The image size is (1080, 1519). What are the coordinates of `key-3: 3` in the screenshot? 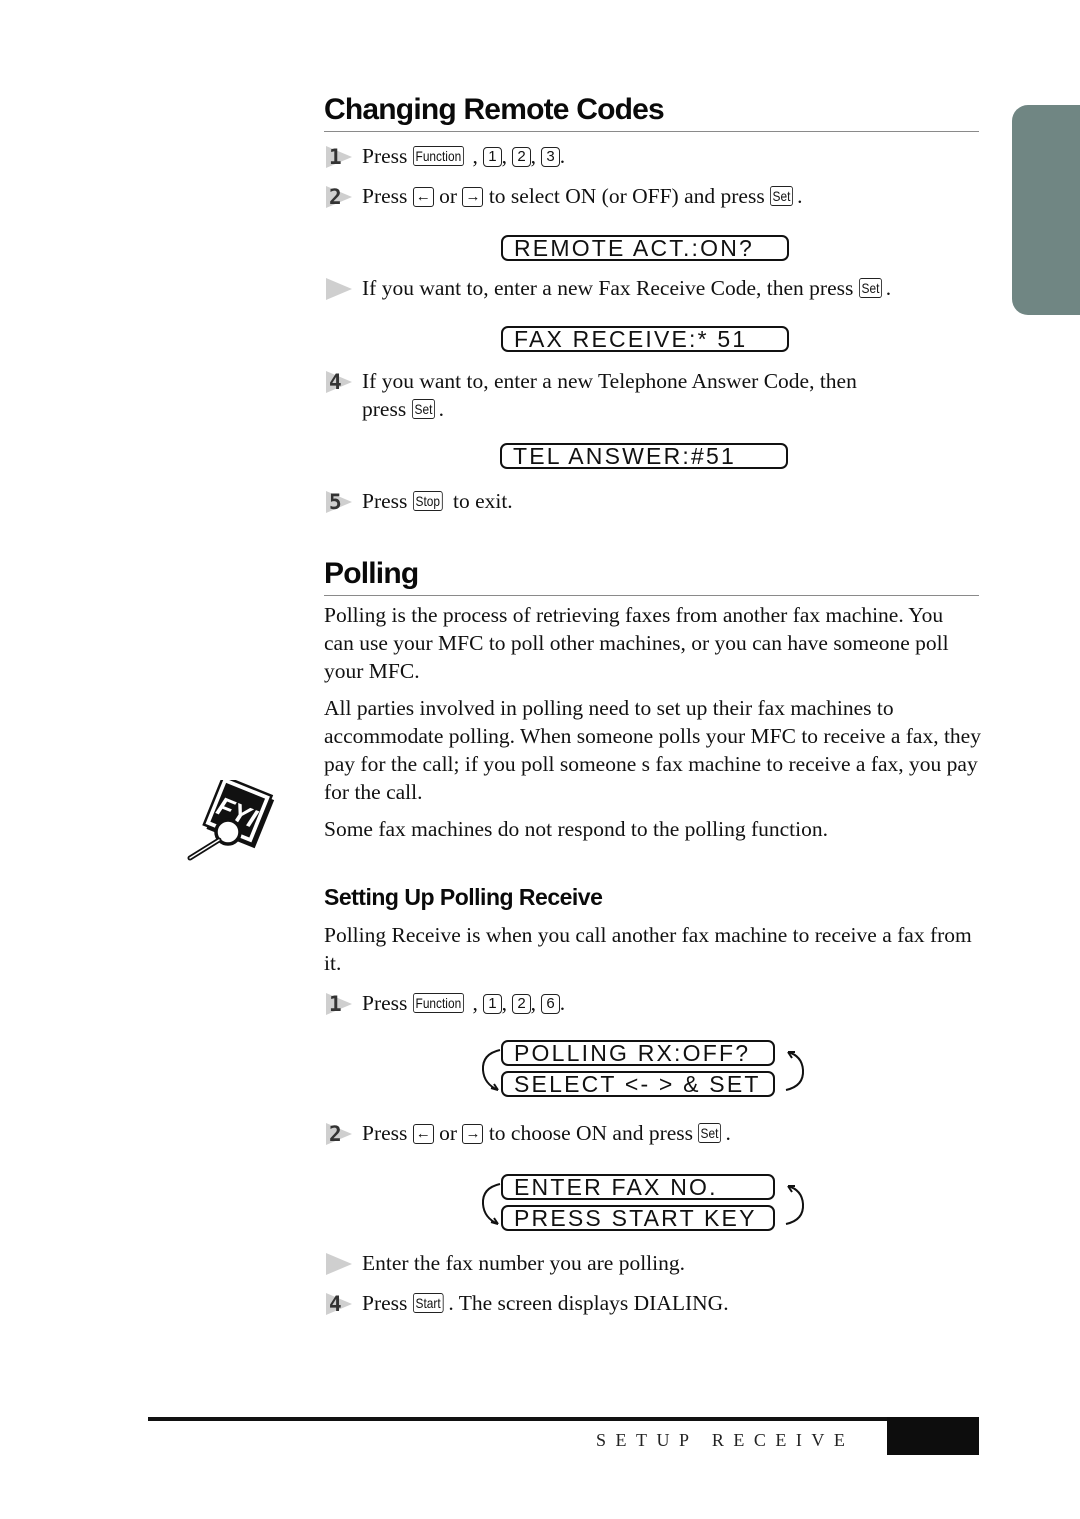 It's located at (550, 157).